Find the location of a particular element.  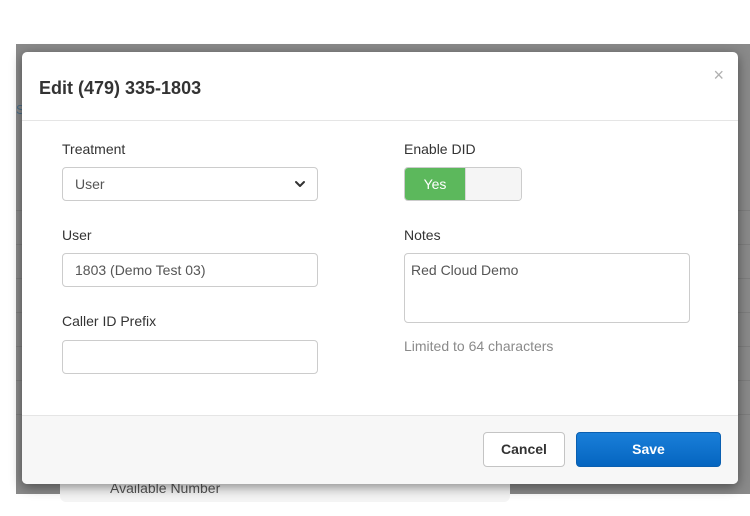

treatment-selected-value: User is located at coordinates (90, 184).